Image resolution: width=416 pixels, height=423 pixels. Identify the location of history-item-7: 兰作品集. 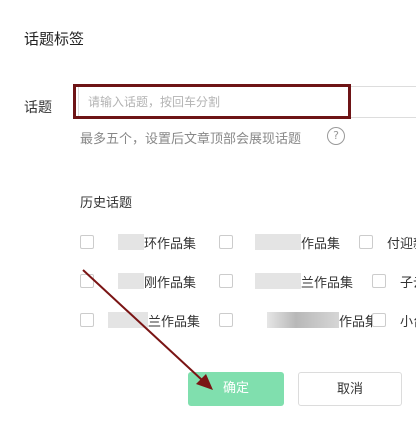
(140, 320).